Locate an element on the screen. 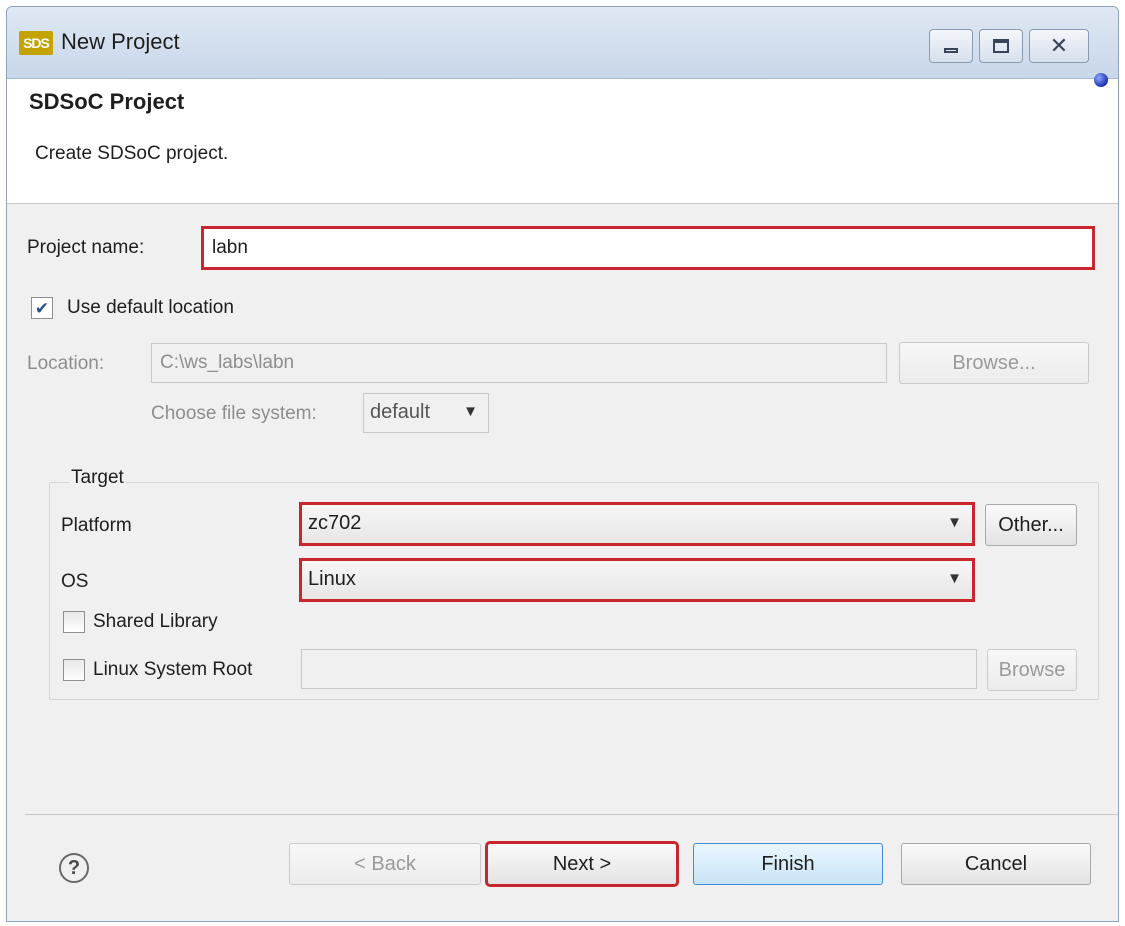 This screenshot has width=1125, height=926. os-label: OS is located at coordinates (75, 581).